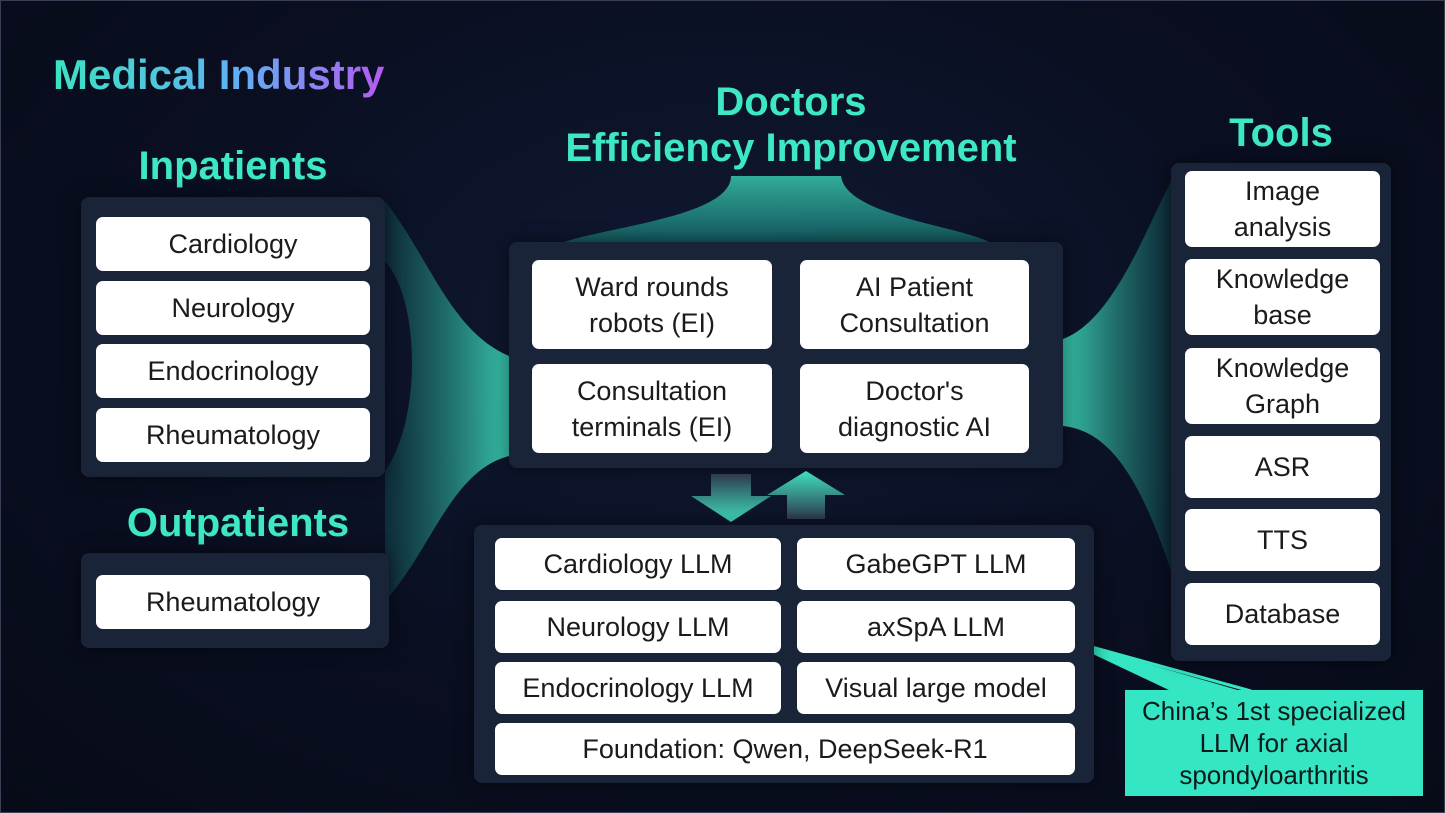 The width and height of the screenshot is (1445, 813). I want to click on doctors-item-line1: Consultation, so click(652, 390).